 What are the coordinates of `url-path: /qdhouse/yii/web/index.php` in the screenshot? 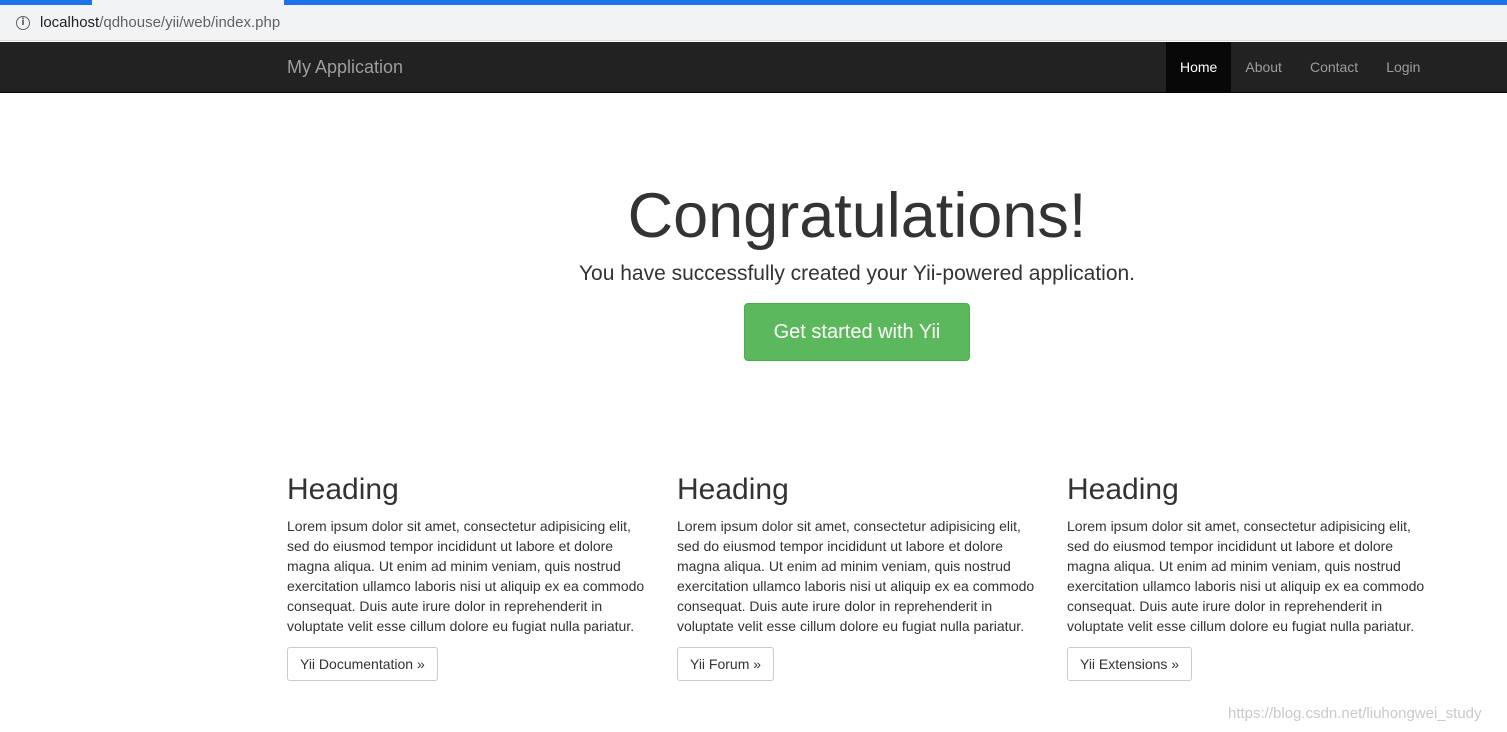 It's located at (190, 22).